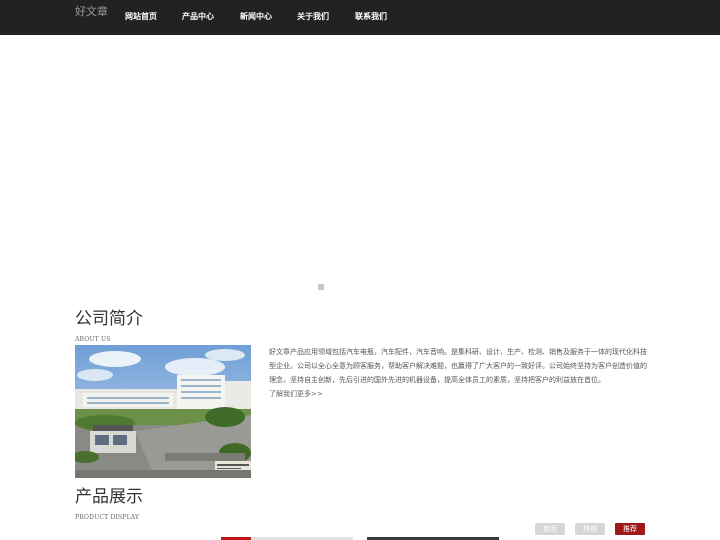 This screenshot has width=720, height=540. I want to click on products-section-title: 产品展示, so click(109, 497).